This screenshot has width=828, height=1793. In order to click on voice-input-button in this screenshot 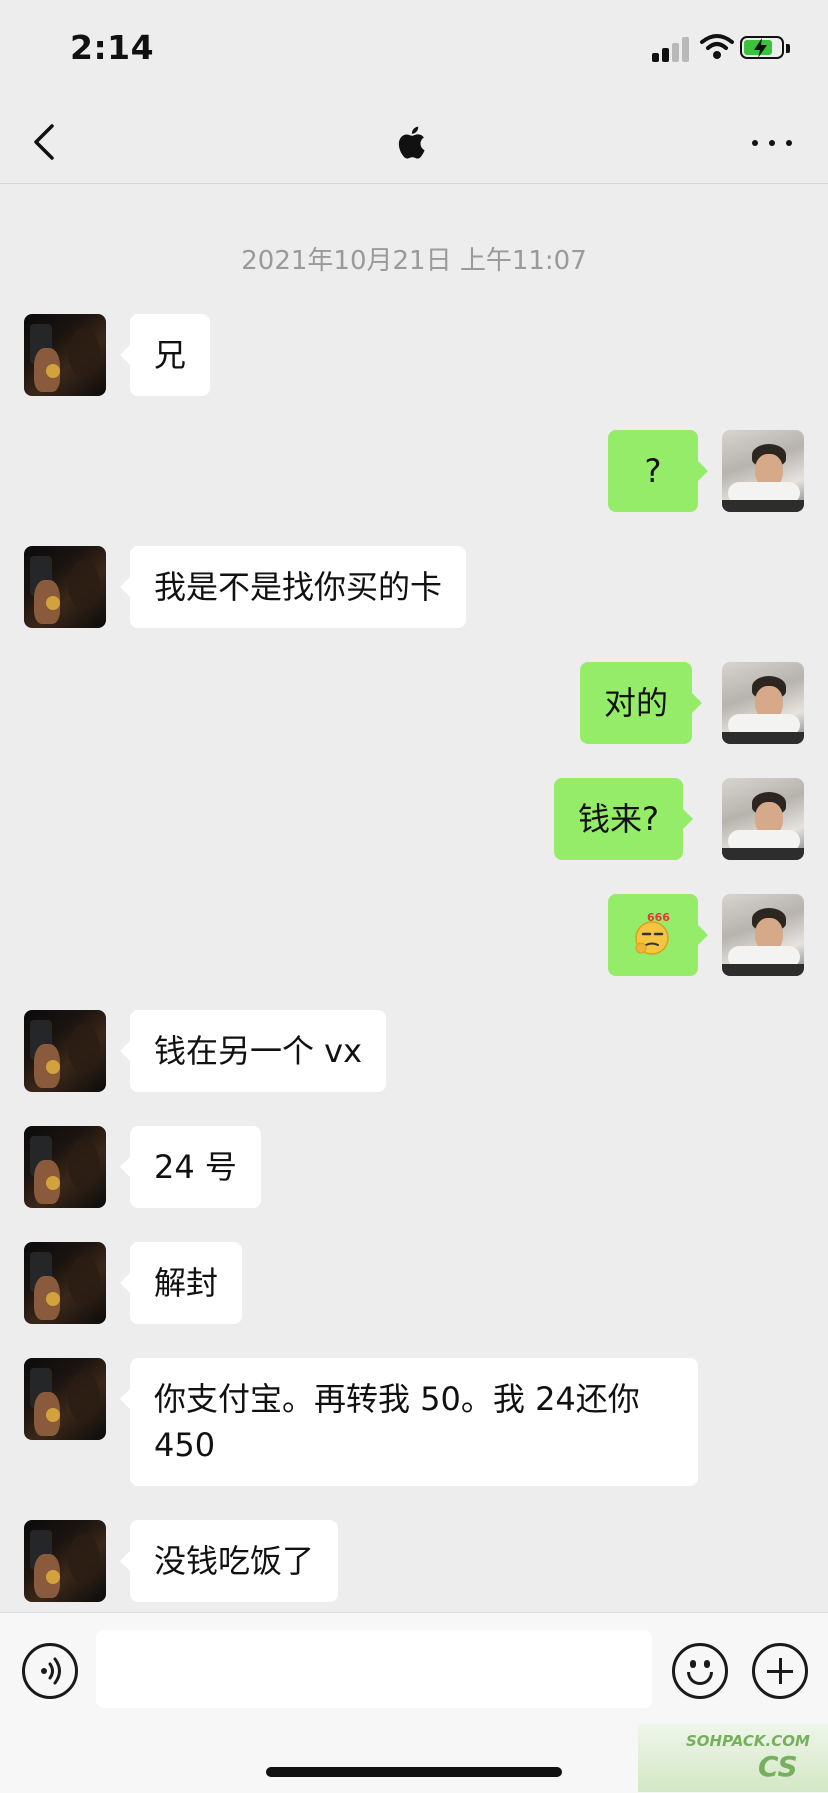, I will do `click(50, 1671)`.